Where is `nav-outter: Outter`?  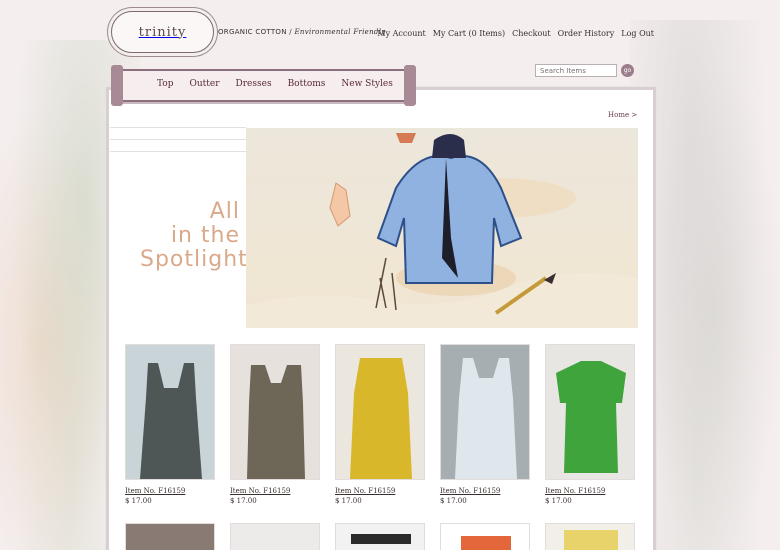
nav-outter: Outter is located at coordinates (204, 84).